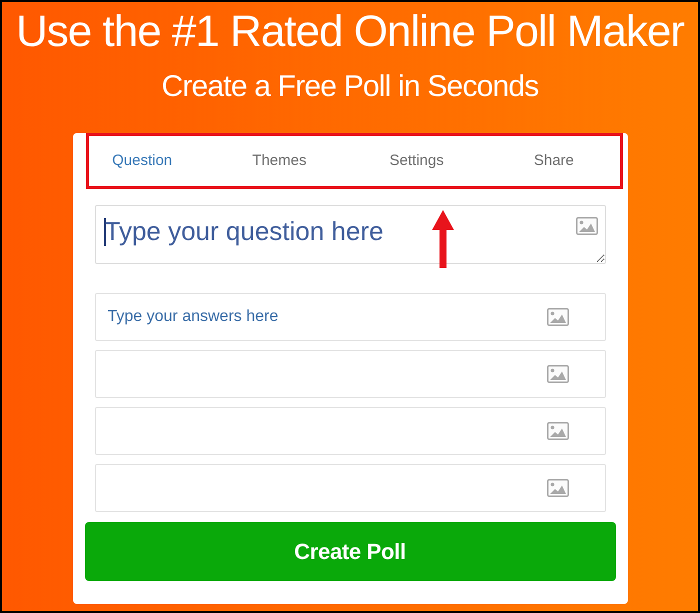 Image resolution: width=700 pixels, height=613 pixels. I want to click on tab: Share, so click(553, 161).